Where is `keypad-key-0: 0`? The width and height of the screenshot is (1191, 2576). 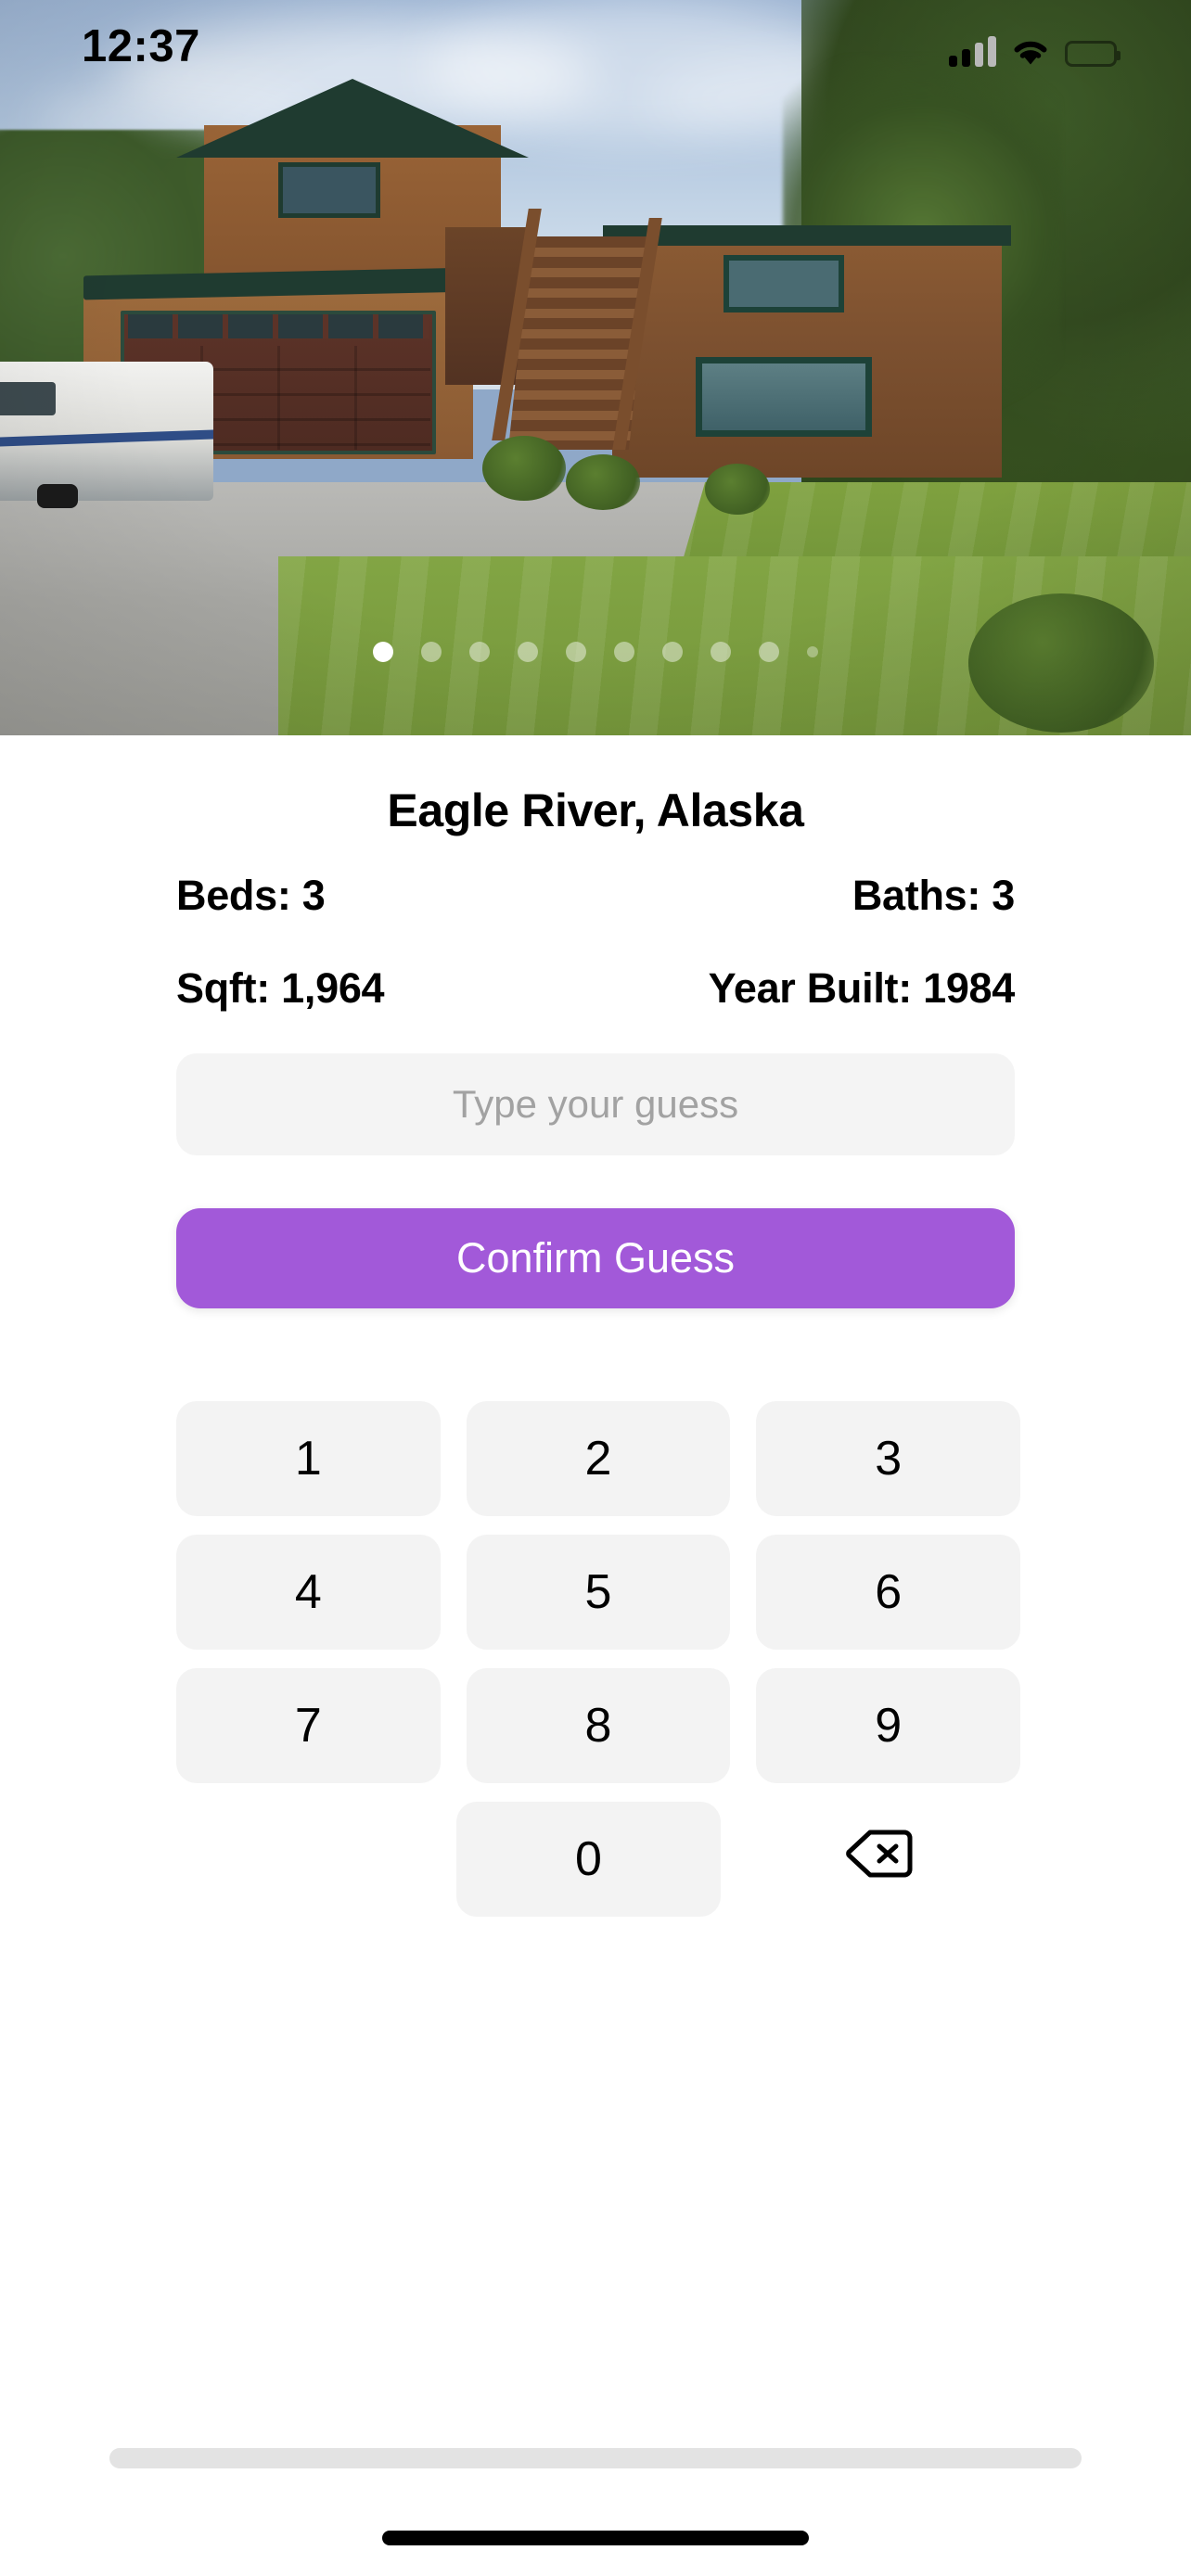
keypad-key-0: 0 is located at coordinates (588, 1860).